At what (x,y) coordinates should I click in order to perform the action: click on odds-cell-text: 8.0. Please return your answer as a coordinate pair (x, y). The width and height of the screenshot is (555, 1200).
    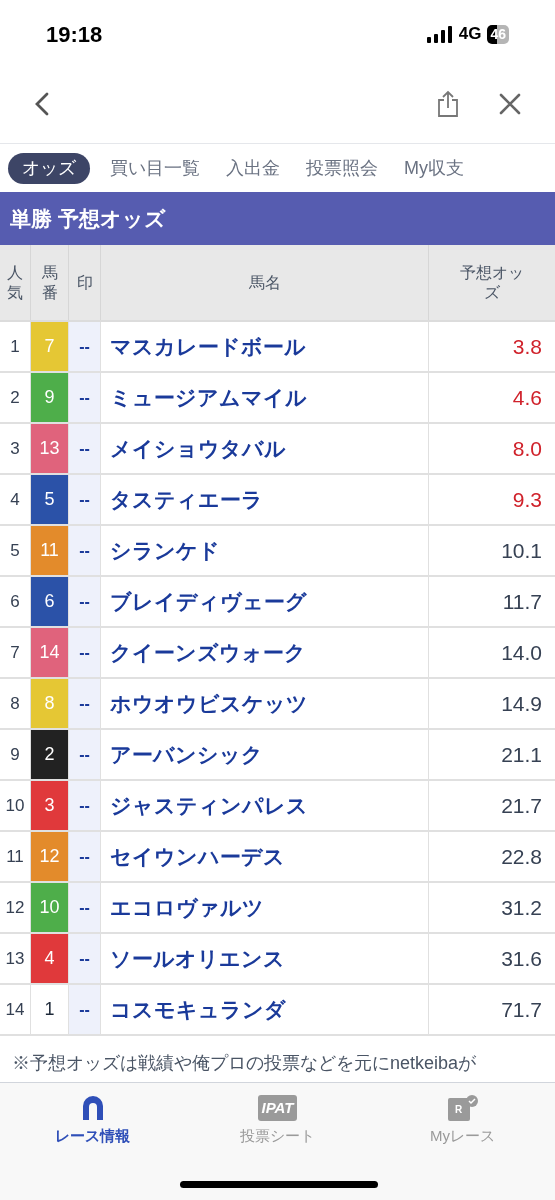
    Looking at the image, I should click on (527, 448).